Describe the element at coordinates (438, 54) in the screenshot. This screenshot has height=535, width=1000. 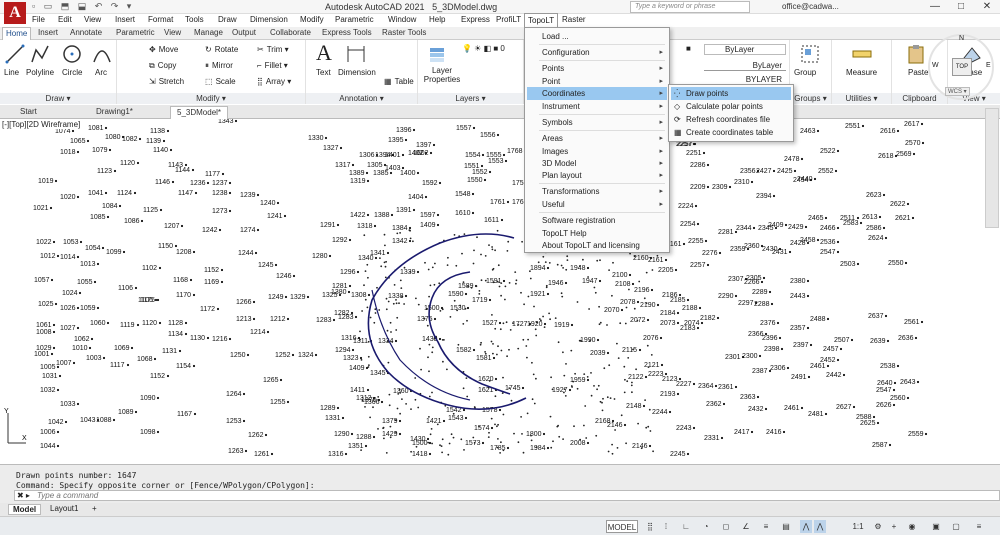
I see `layer-properties-icon` at that location.